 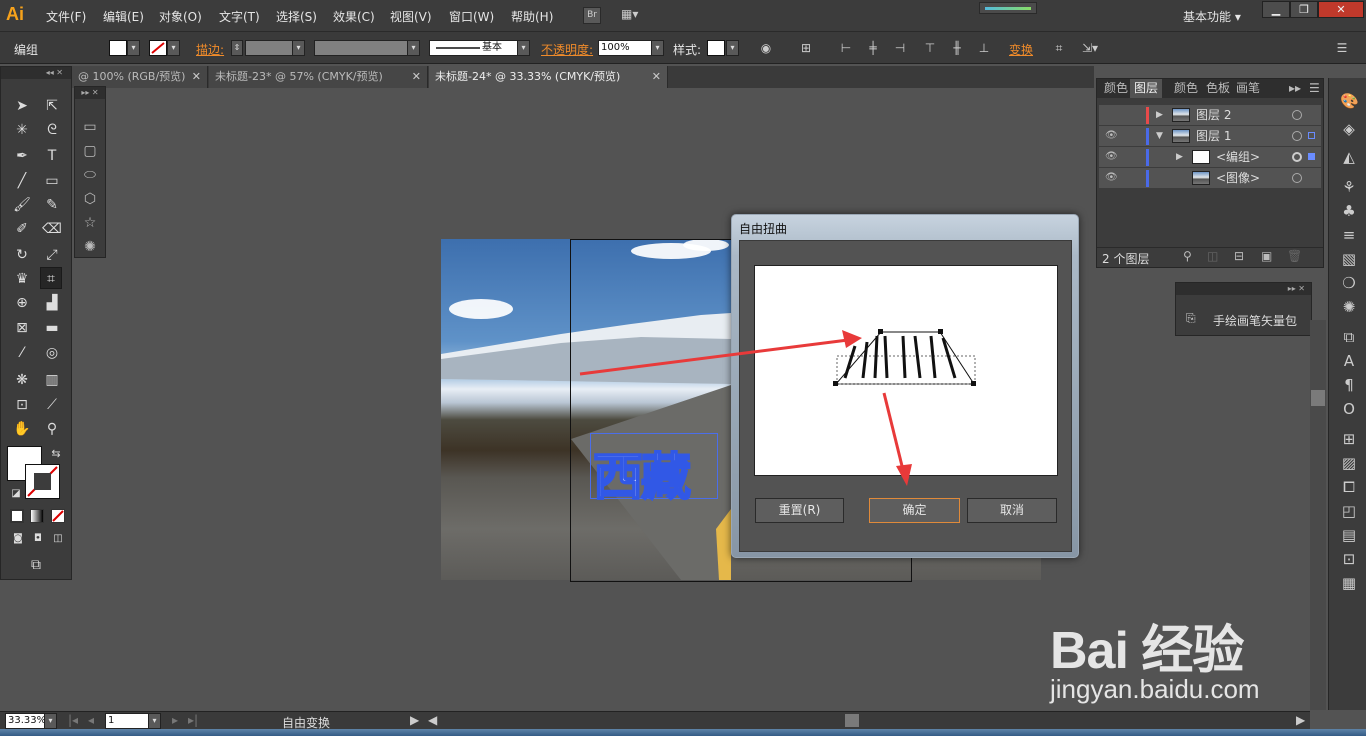 What do you see at coordinates (1349, 337) in the screenshot?
I see `graphic-styles-icon: ⧉` at bounding box center [1349, 337].